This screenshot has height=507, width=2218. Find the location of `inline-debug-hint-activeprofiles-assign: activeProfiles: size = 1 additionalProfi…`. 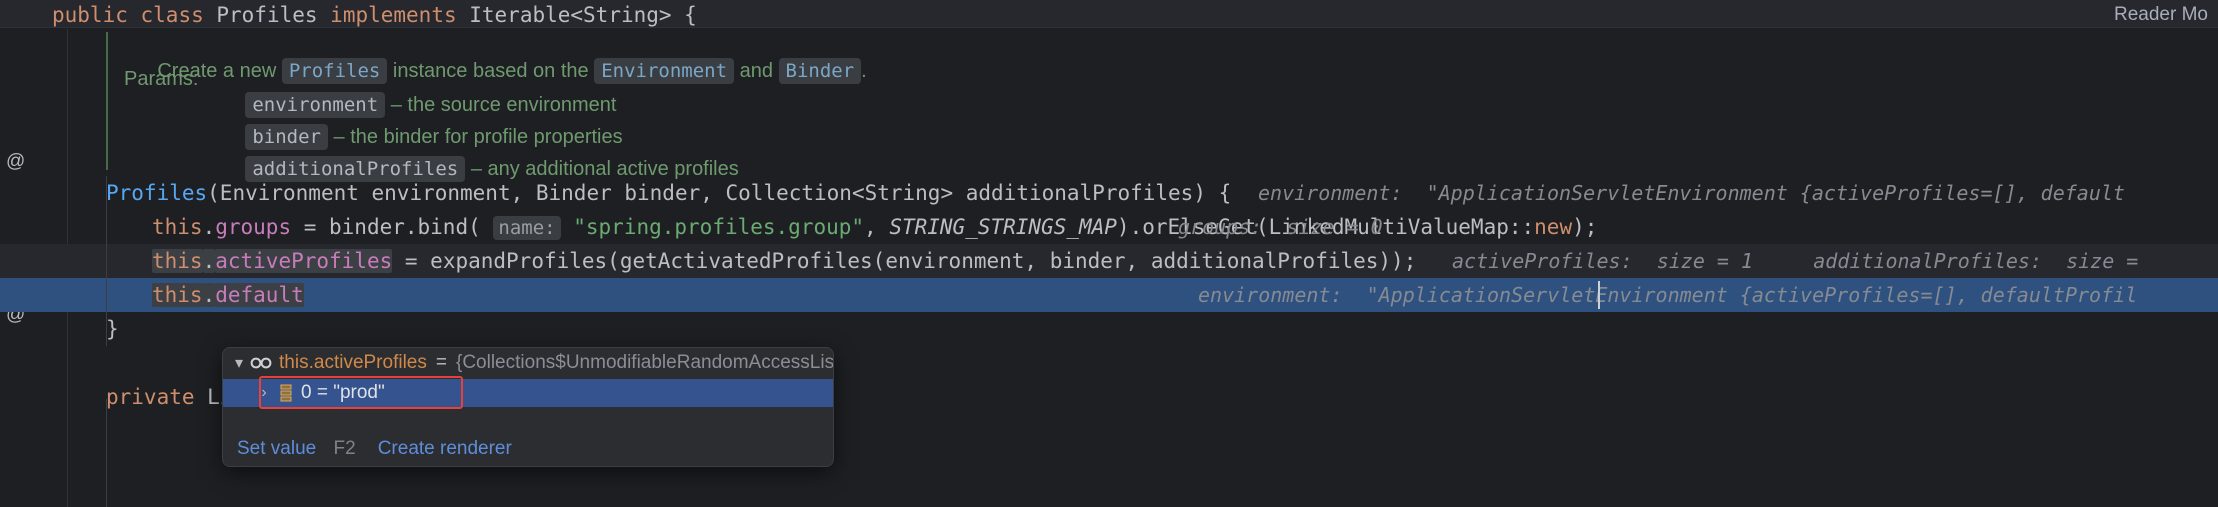

inline-debug-hint-activeprofiles-assign: activeProfiles: size = 1 additionalProfi… is located at coordinates (1795, 261).